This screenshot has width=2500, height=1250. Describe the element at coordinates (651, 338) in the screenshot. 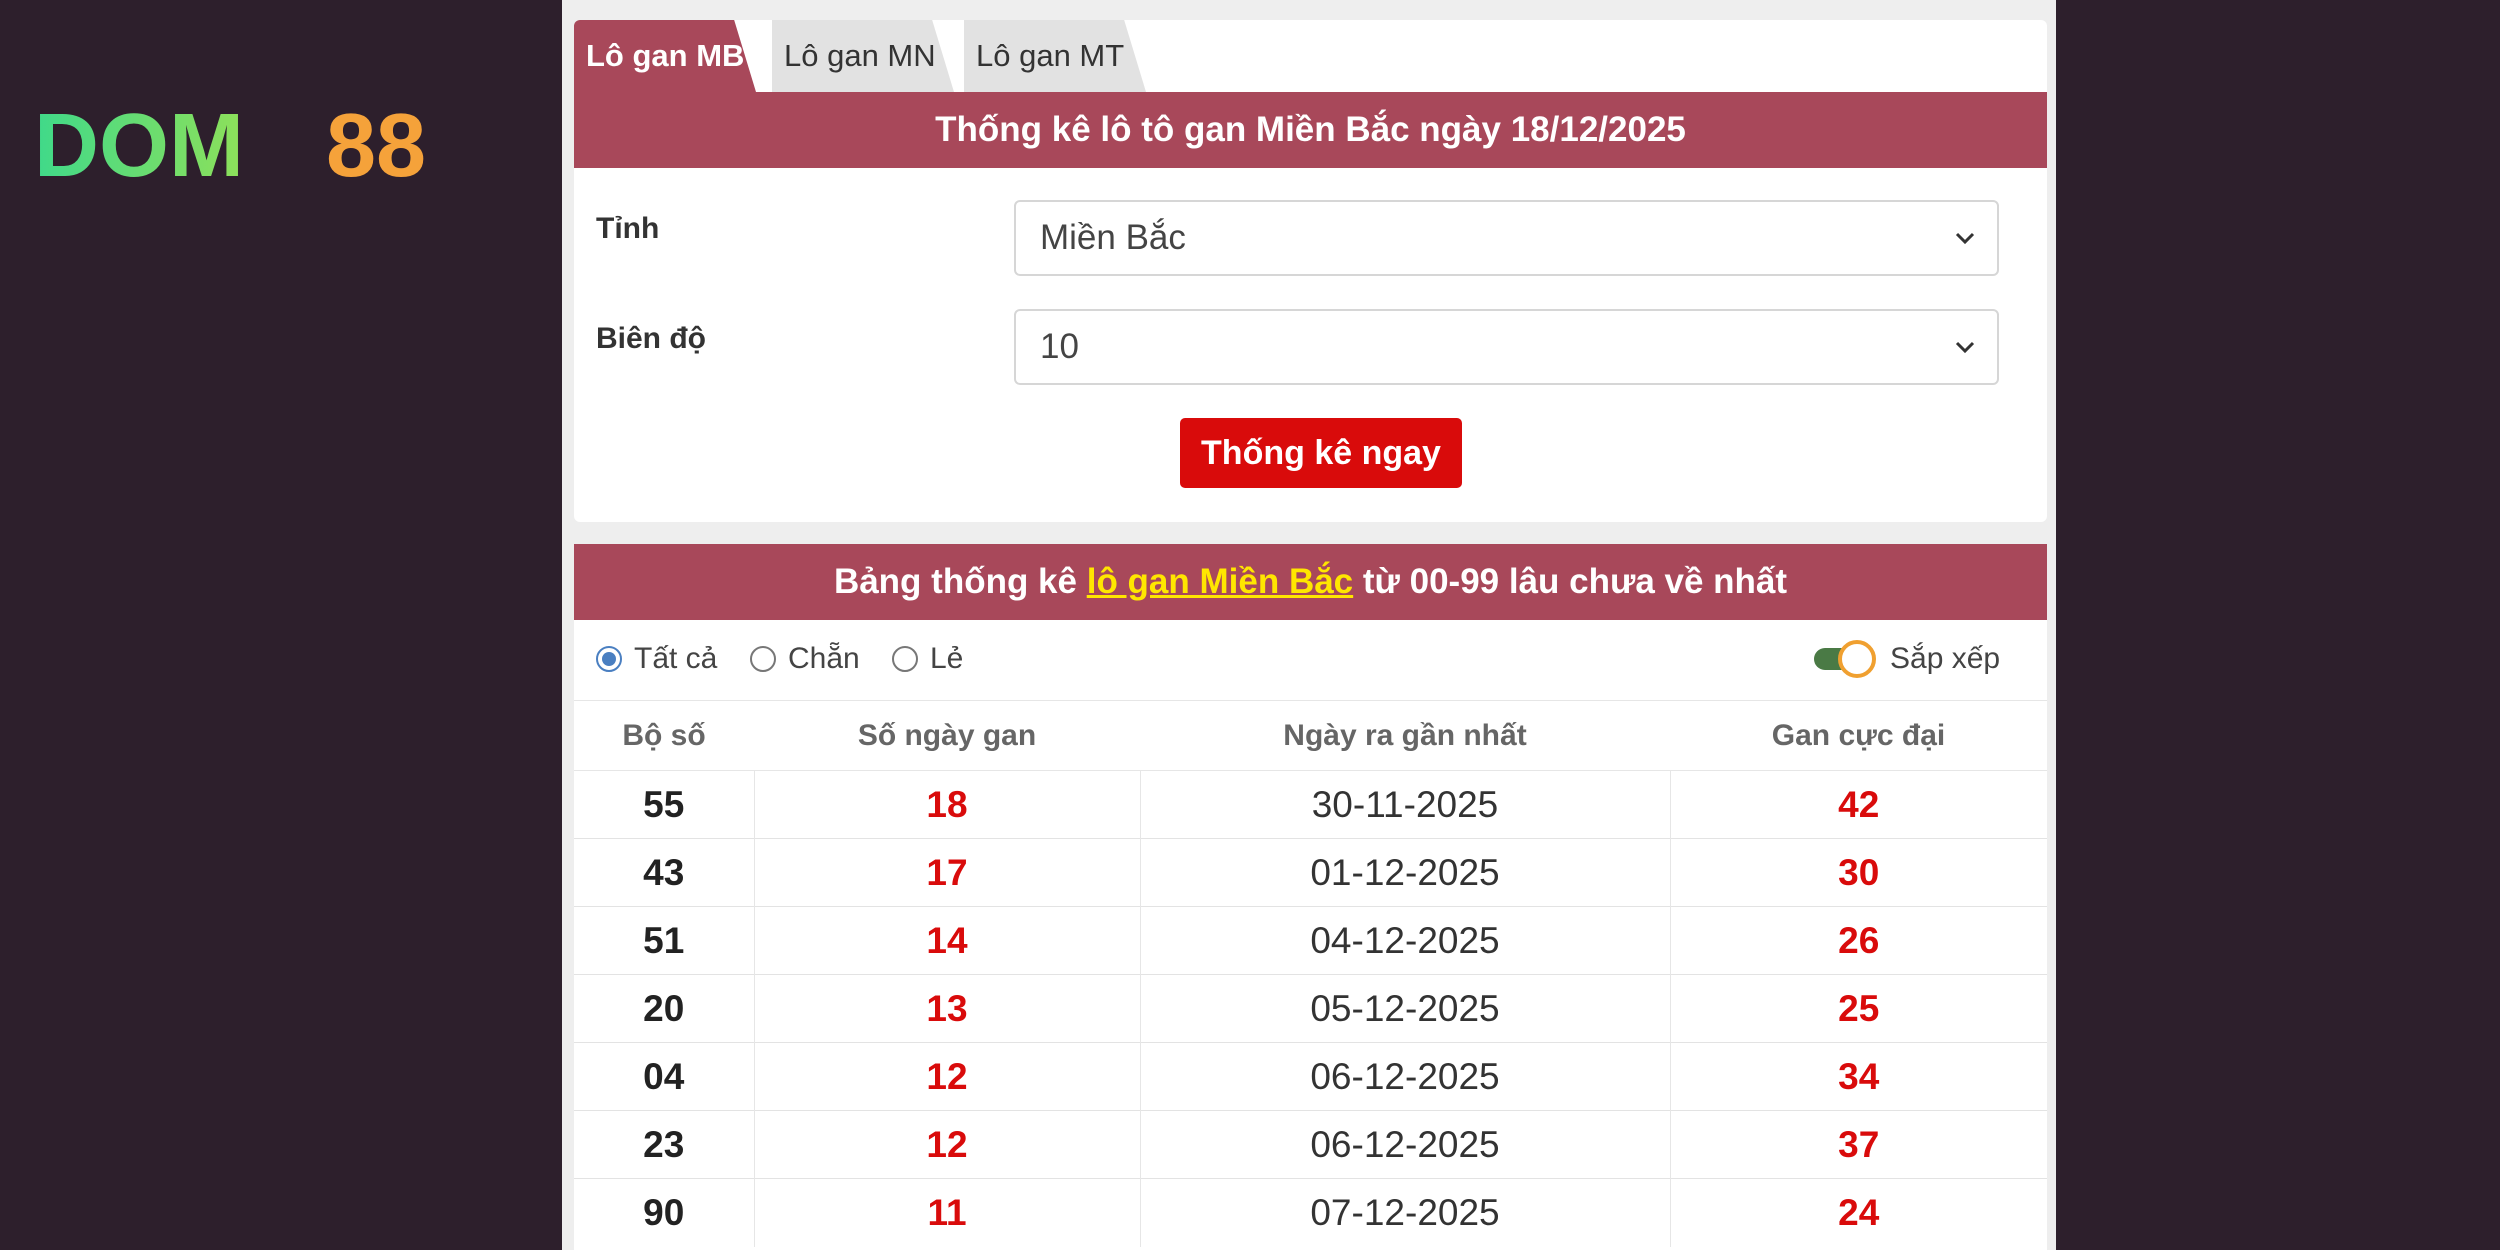

I see `range-label: Biên độ` at that location.